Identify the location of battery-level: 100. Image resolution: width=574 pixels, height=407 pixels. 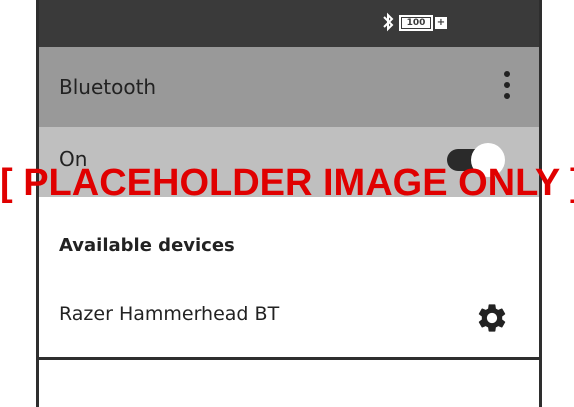
(416, 23).